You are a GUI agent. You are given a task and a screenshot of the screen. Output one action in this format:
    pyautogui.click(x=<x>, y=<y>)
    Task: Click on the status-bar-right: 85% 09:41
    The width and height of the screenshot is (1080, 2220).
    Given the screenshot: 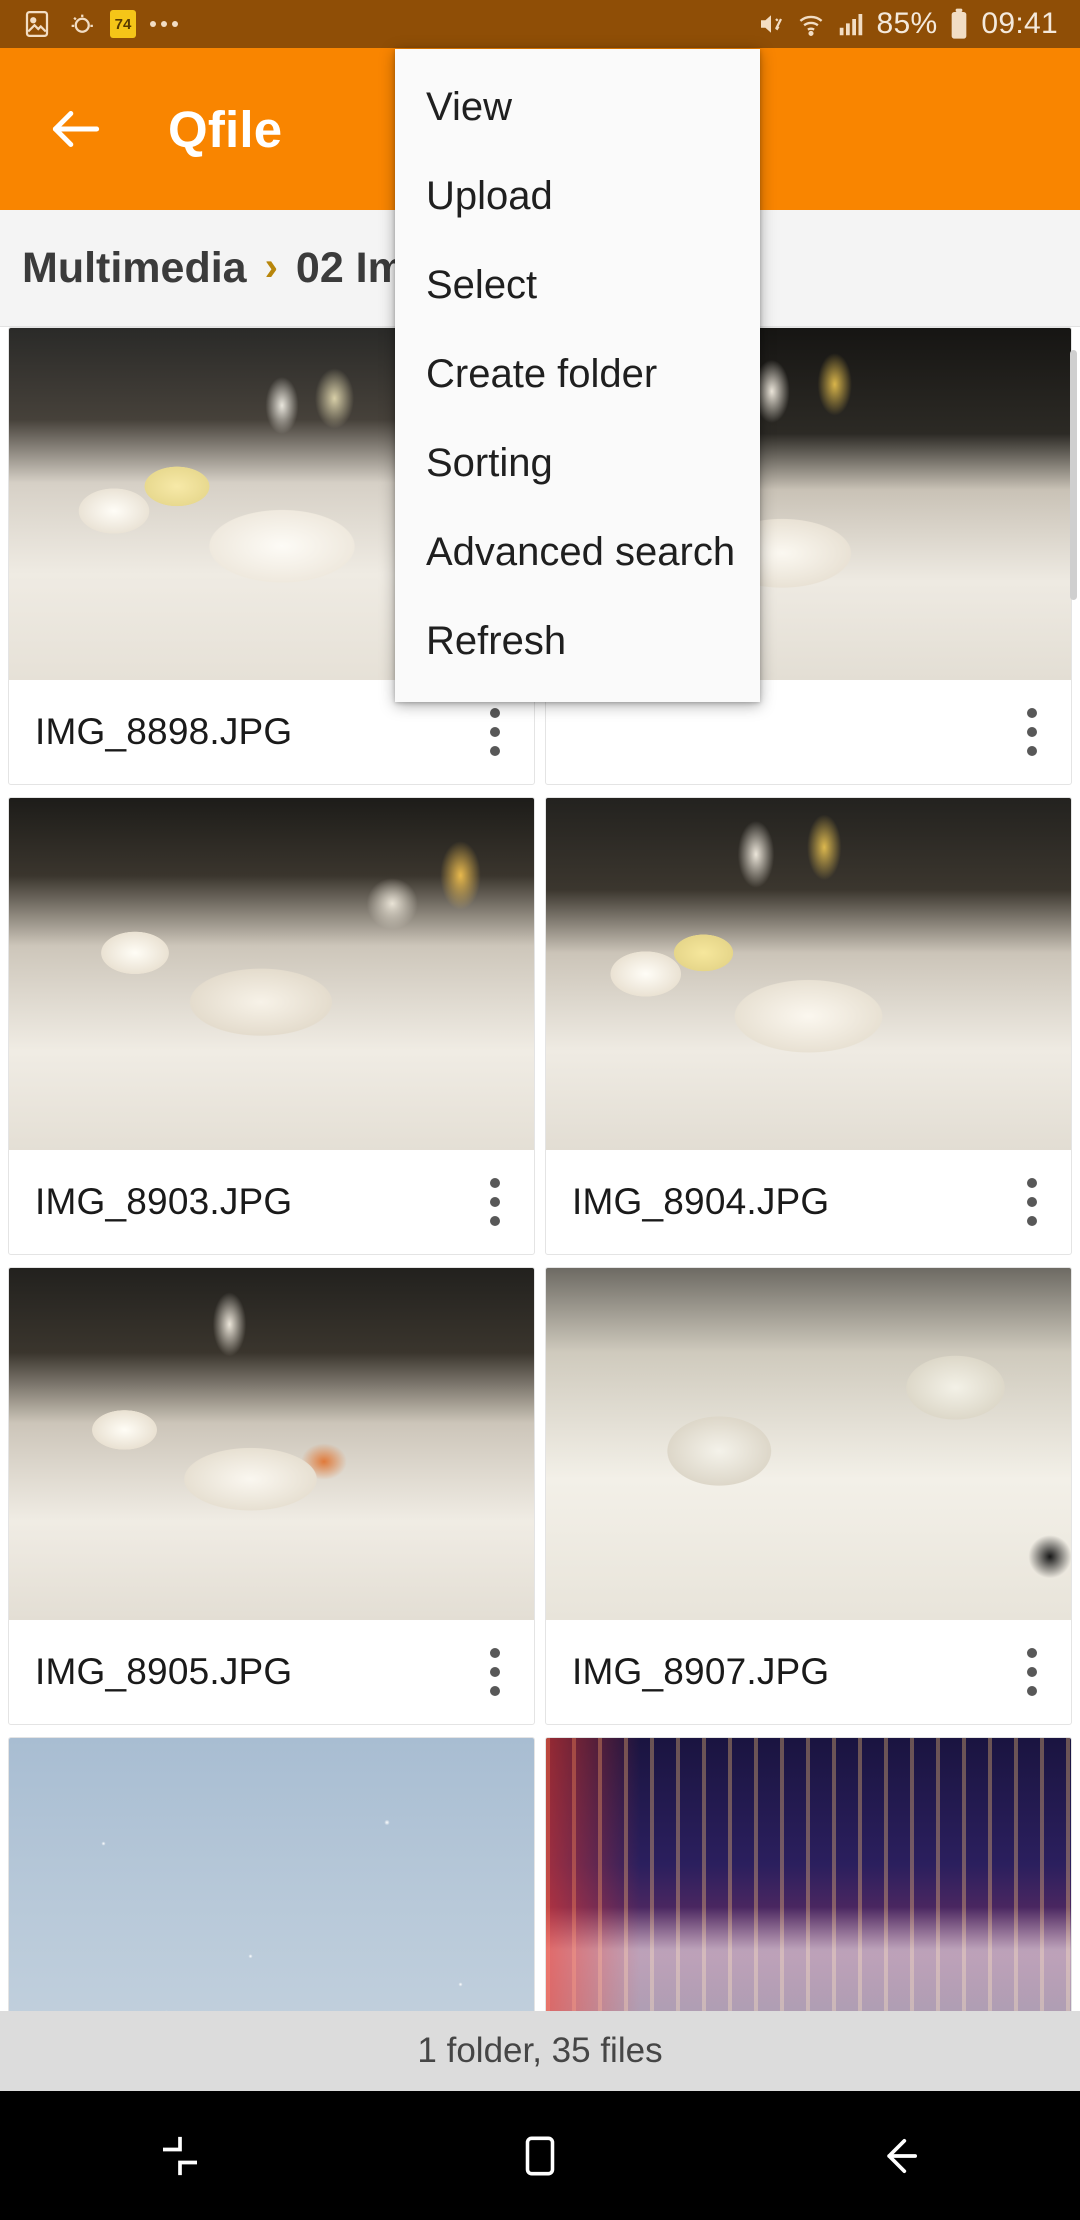 What is the action you would take?
    pyautogui.click(x=907, y=24)
    